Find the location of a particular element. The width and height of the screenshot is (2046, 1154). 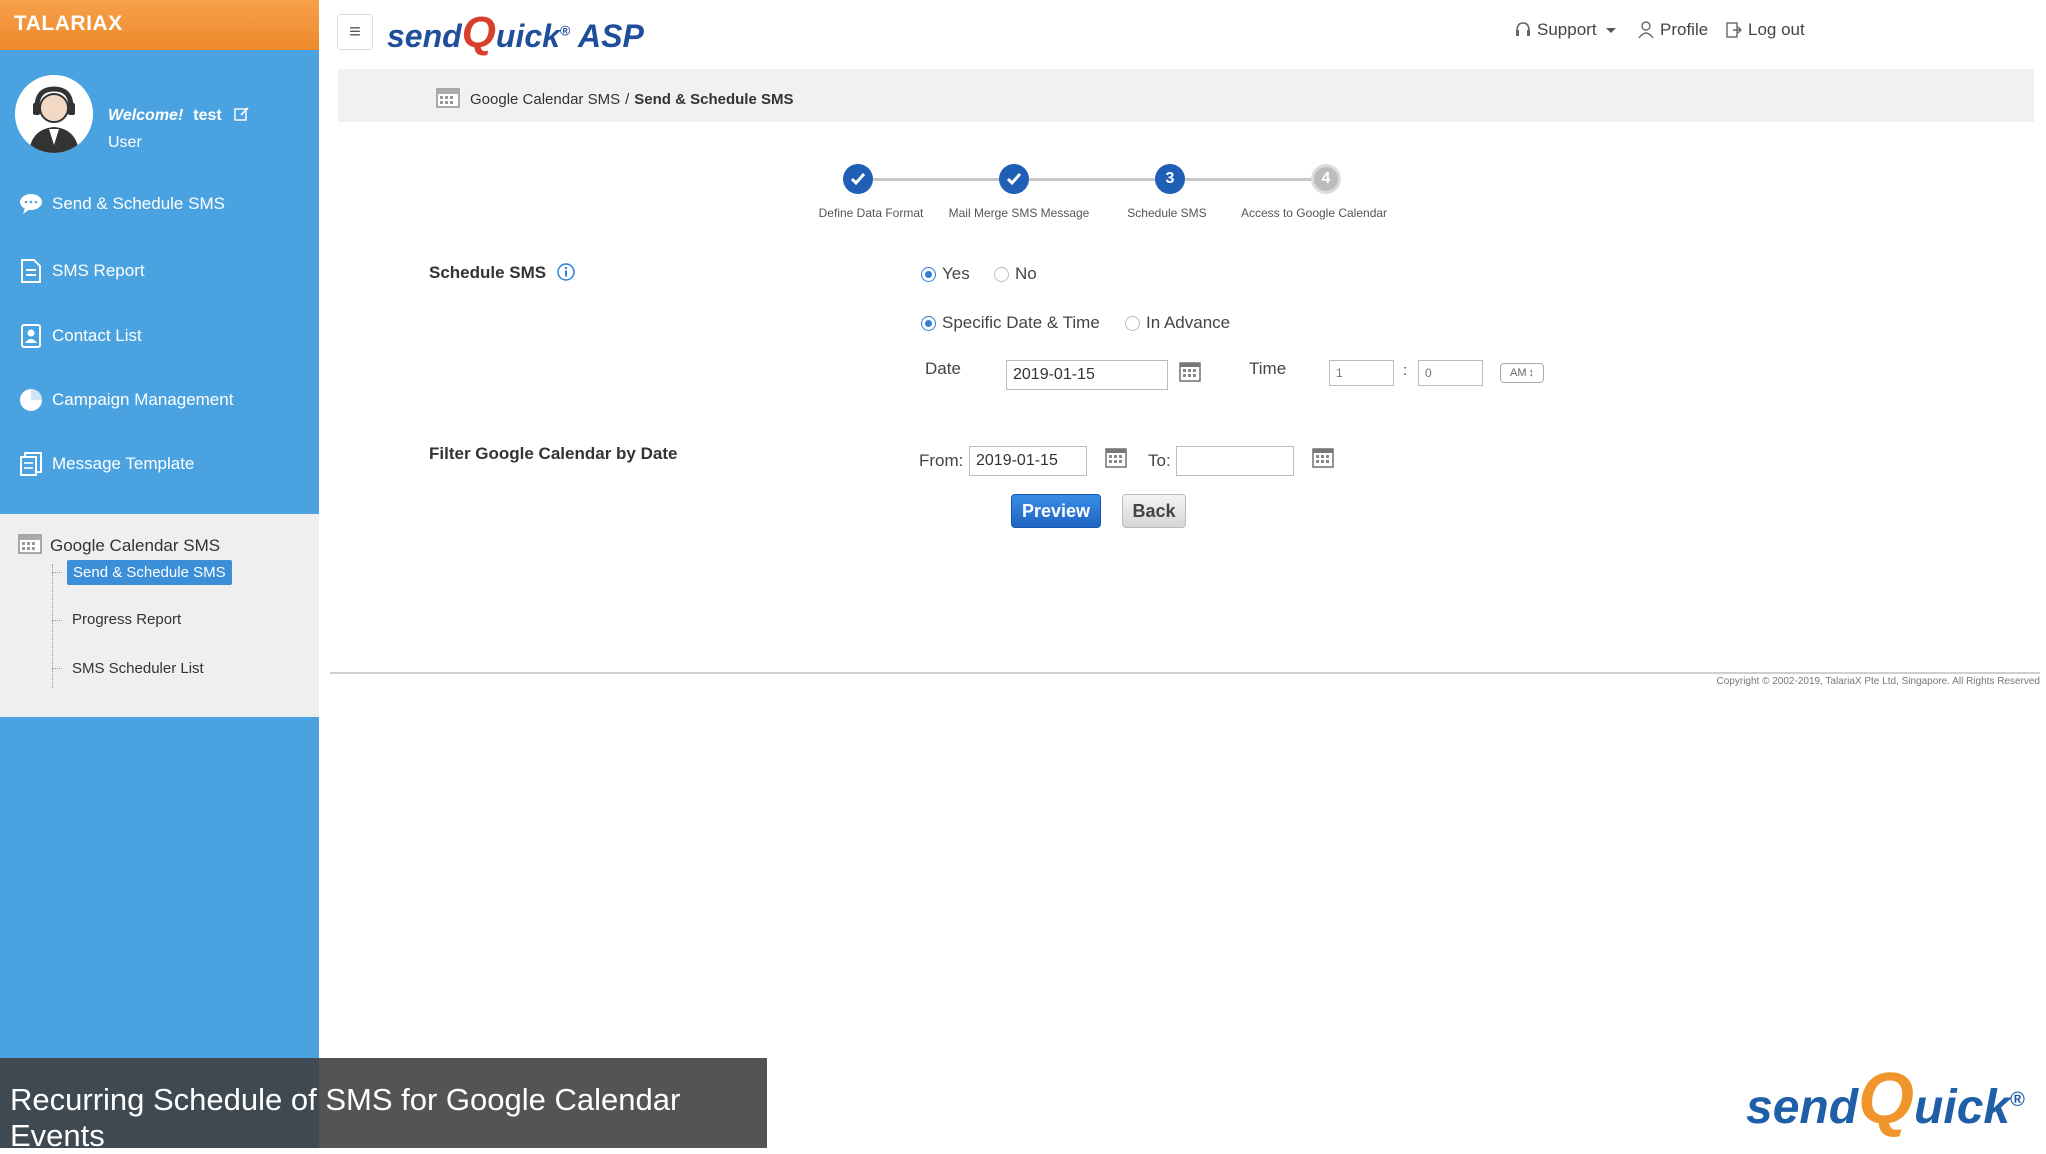

avatar is located at coordinates (54, 114).